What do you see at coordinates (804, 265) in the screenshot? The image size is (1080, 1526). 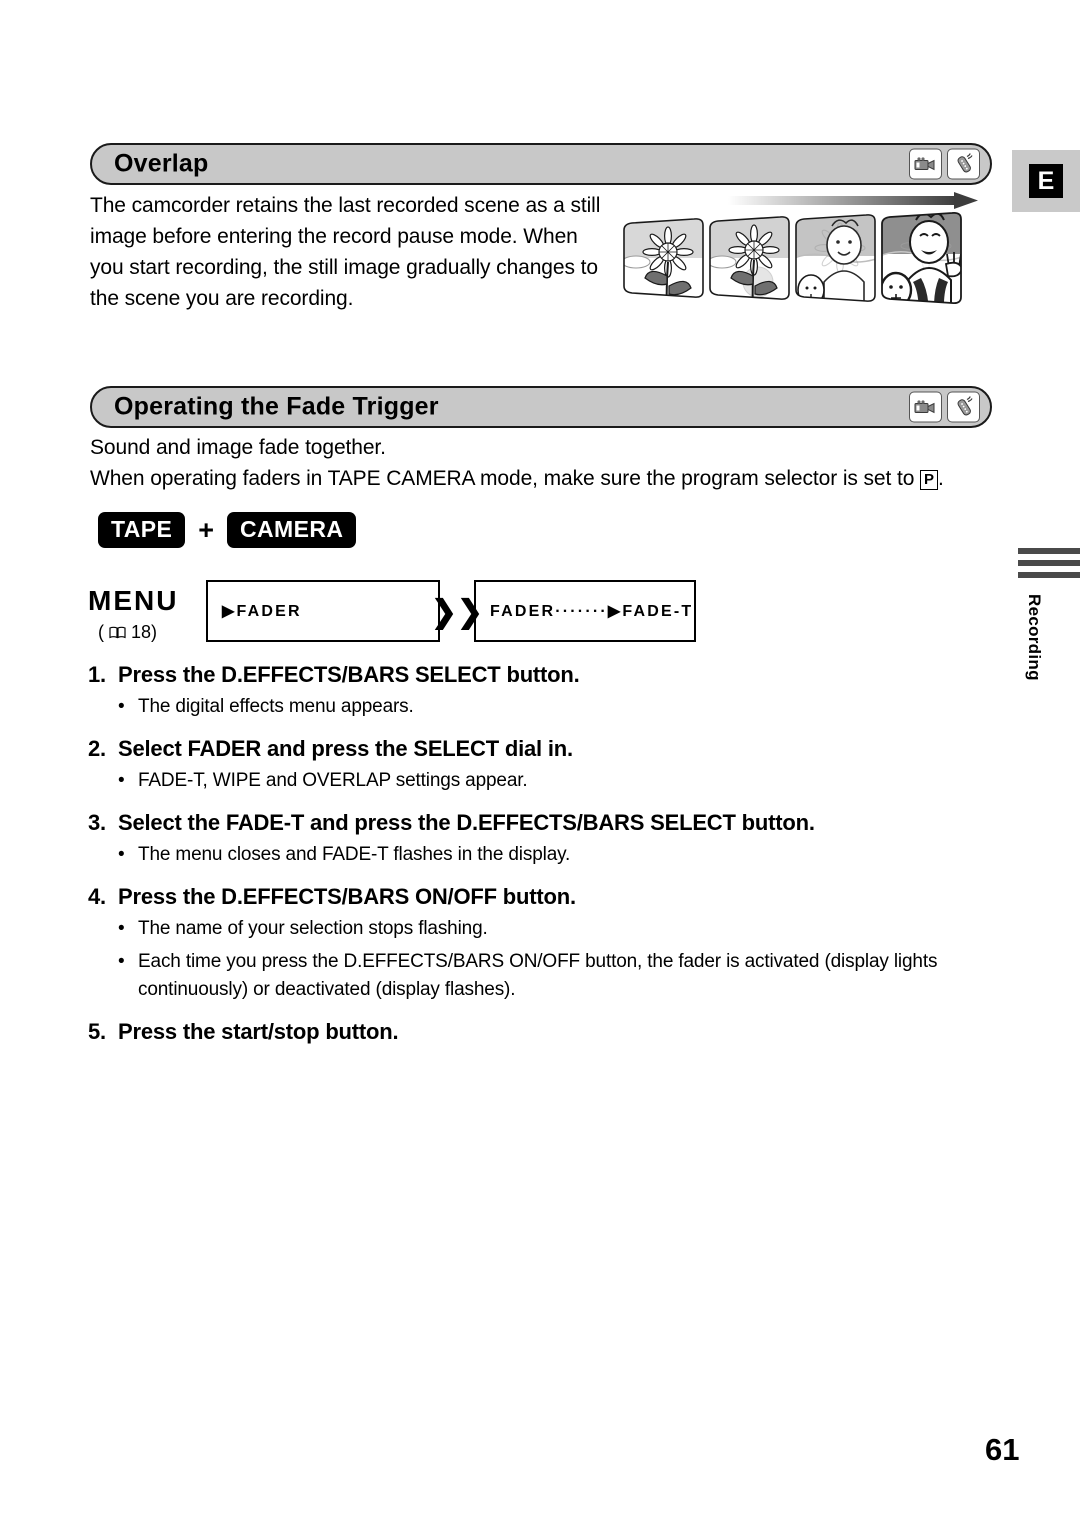 I see `overlap-illustration` at bounding box center [804, 265].